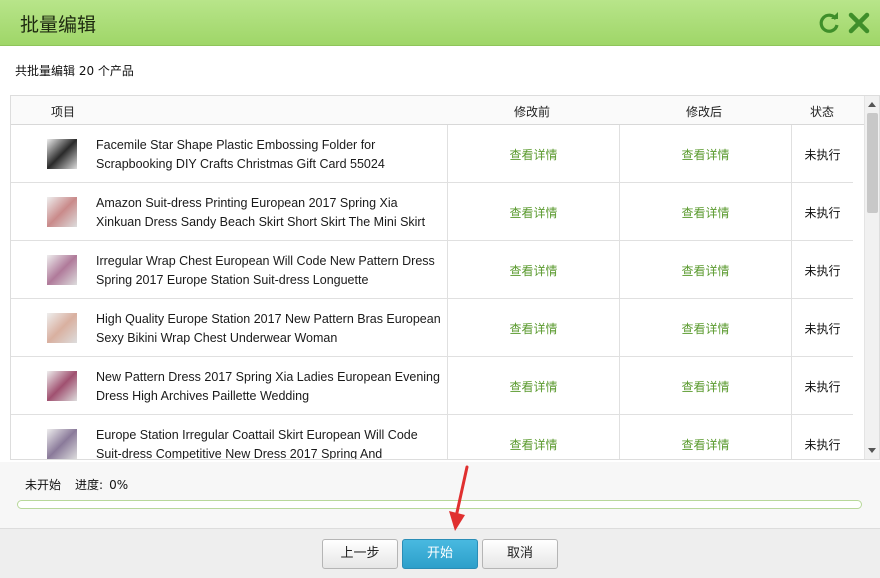 The image size is (880, 578). Describe the element at coordinates (58, 25) in the screenshot. I see `dialog-title: 批量编辑` at that location.